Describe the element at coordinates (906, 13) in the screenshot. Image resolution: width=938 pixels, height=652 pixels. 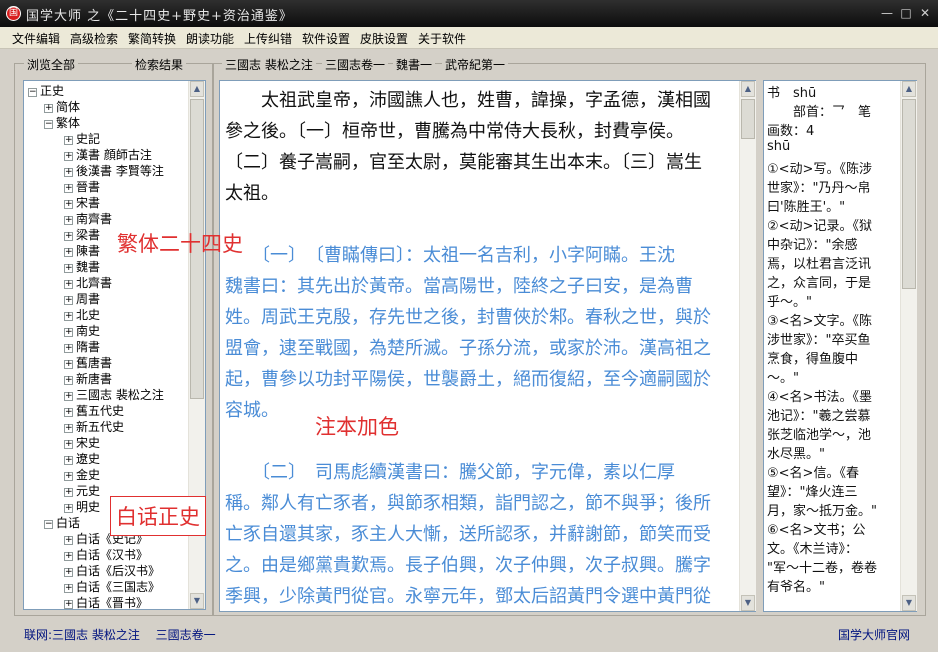
I see `maximize-icon: □` at that location.